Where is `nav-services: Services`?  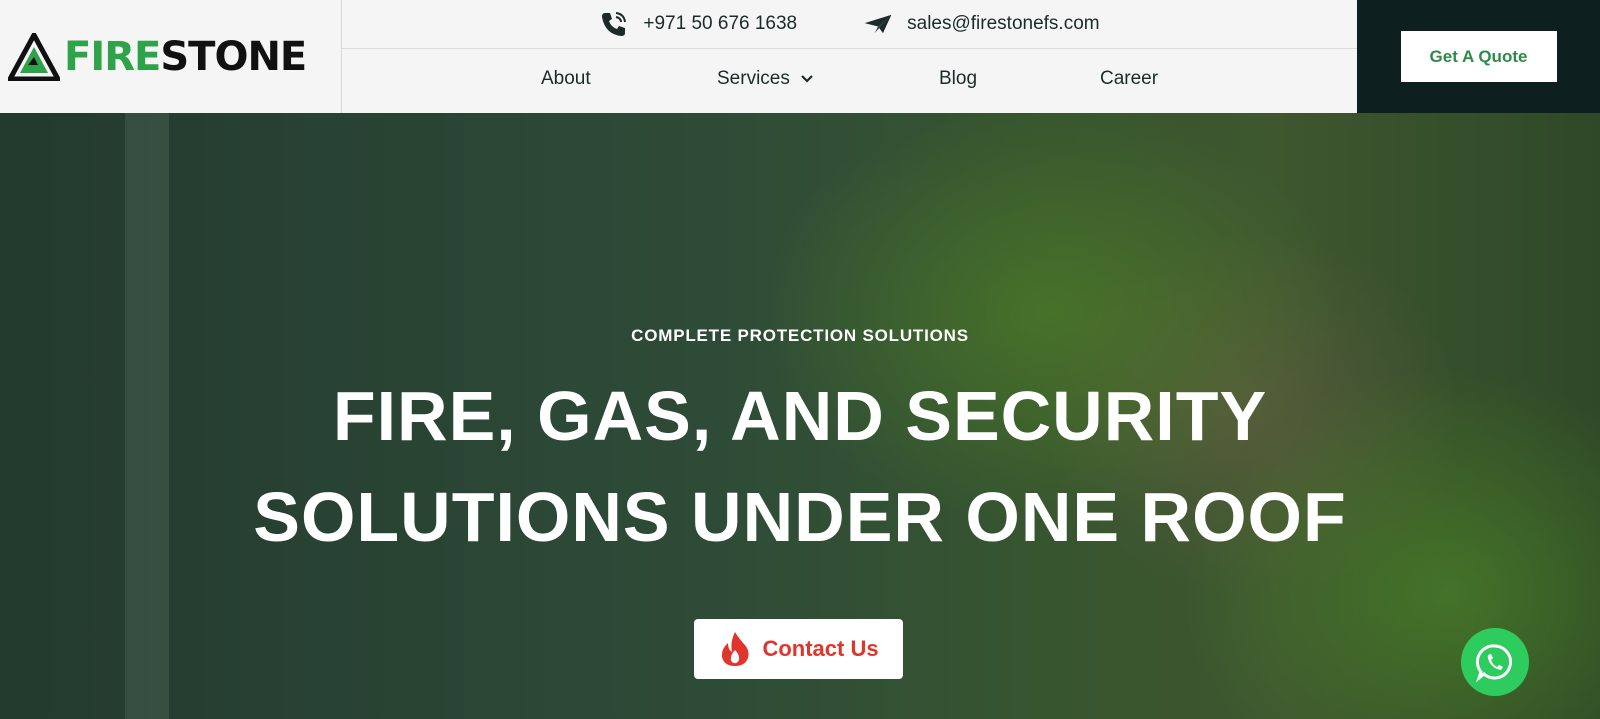
nav-services: Services is located at coordinates (765, 79).